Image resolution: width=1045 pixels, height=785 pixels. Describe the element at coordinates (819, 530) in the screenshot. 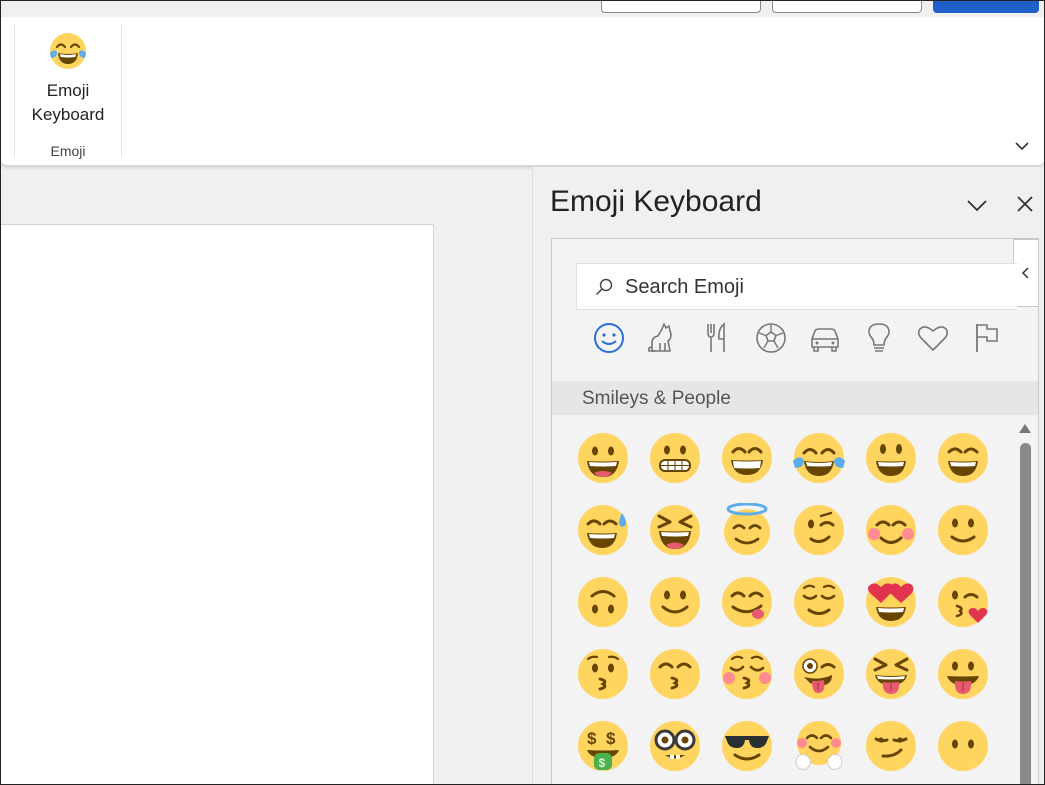

I see `wink-emoji` at that location.